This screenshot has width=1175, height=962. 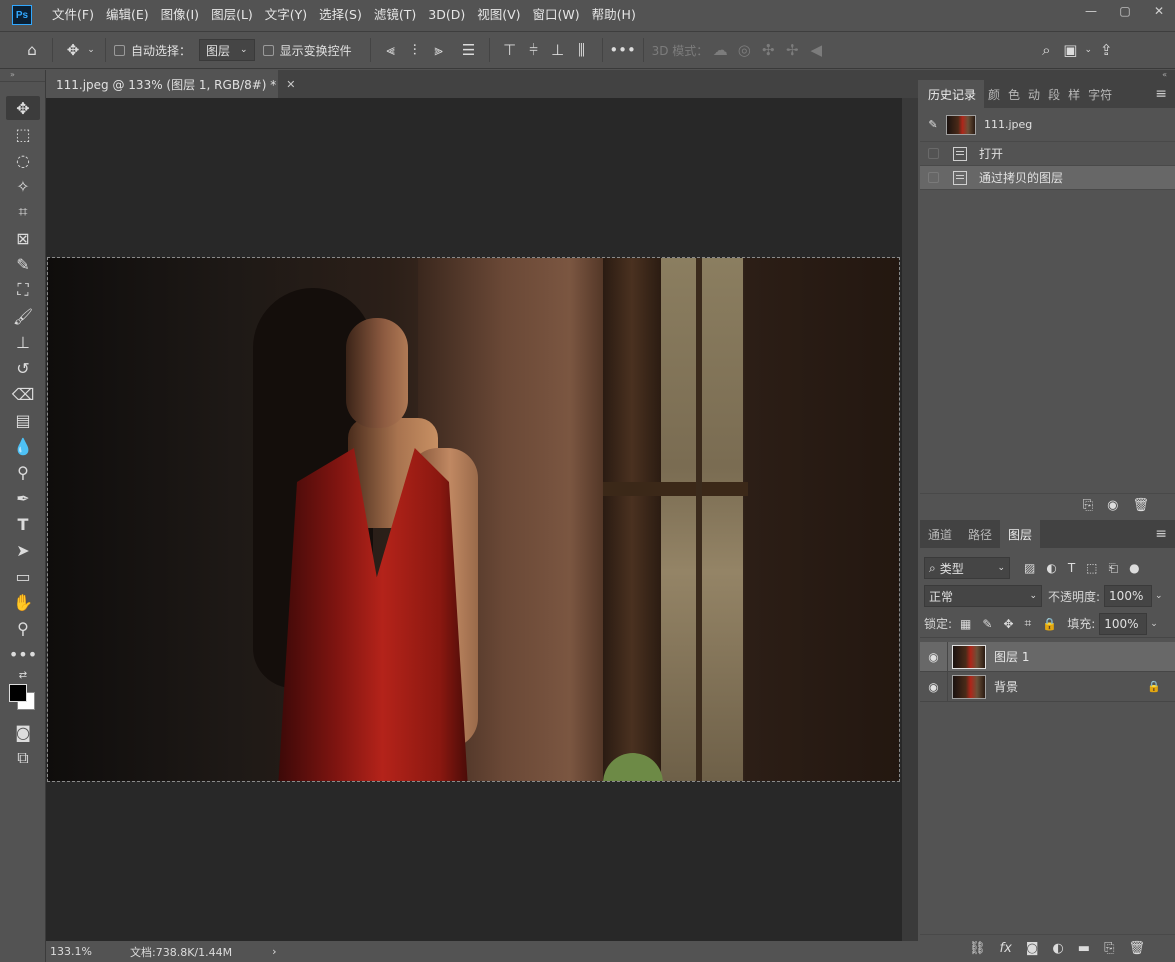 I want to click on vertical-scrollbar, so click(x=910, y=519).